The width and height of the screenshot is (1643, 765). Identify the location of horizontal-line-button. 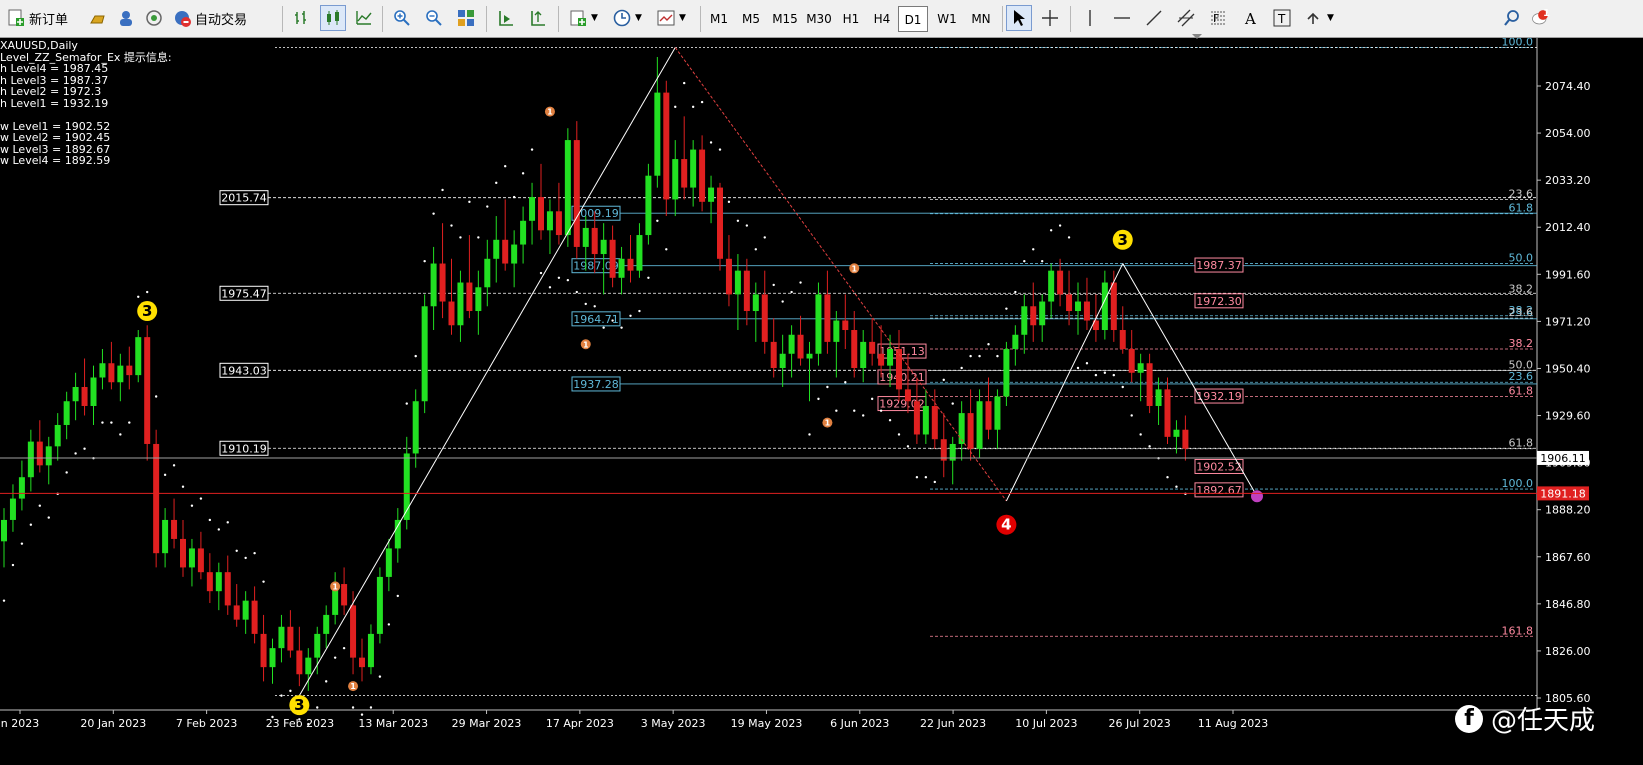
(1122, 18).